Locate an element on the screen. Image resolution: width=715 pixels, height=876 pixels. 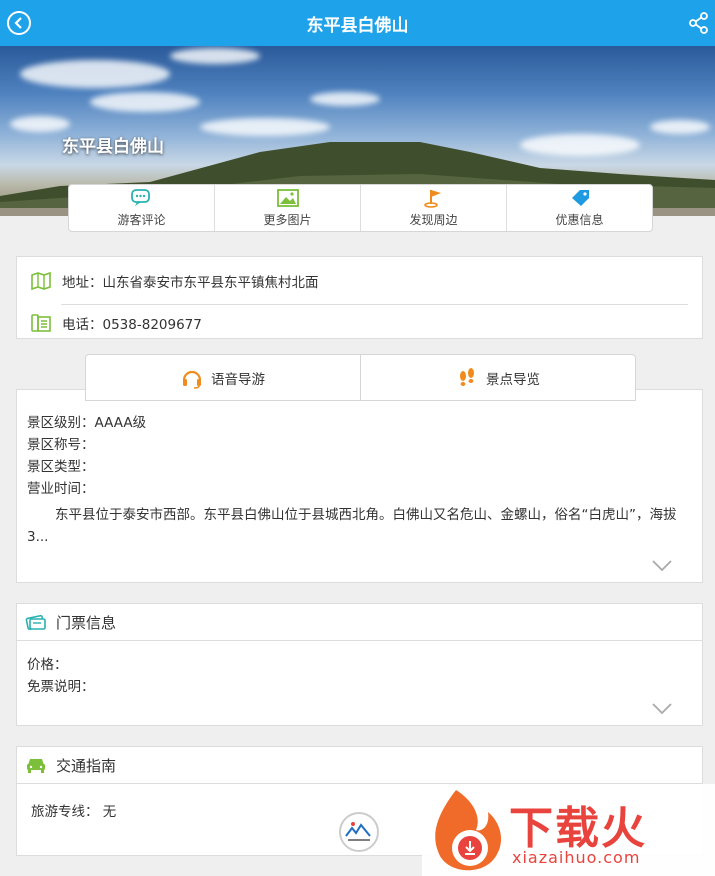
nearby-button: 发现周边 is located at coordinates (434, 208).